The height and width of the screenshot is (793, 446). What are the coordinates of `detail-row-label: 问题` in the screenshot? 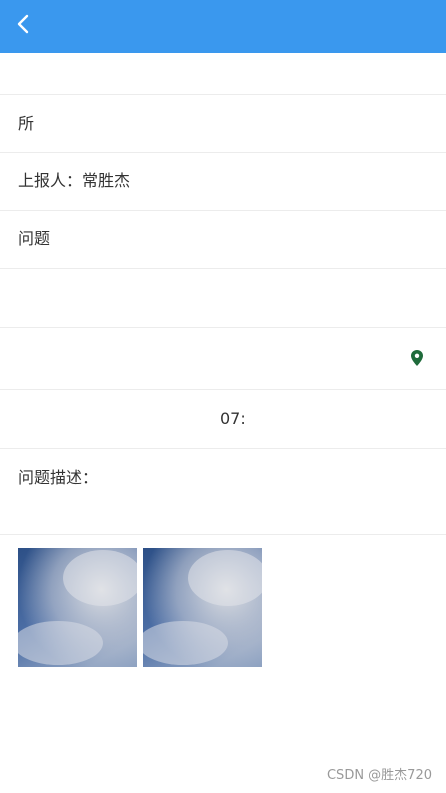 It's located at (34, 238).